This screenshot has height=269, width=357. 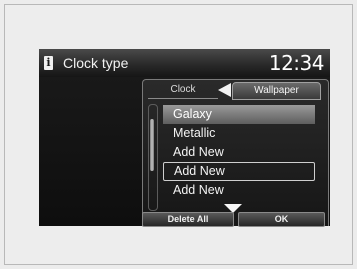 I want to click on tab-selector-arrow-icon, so click(x=224, y=90).